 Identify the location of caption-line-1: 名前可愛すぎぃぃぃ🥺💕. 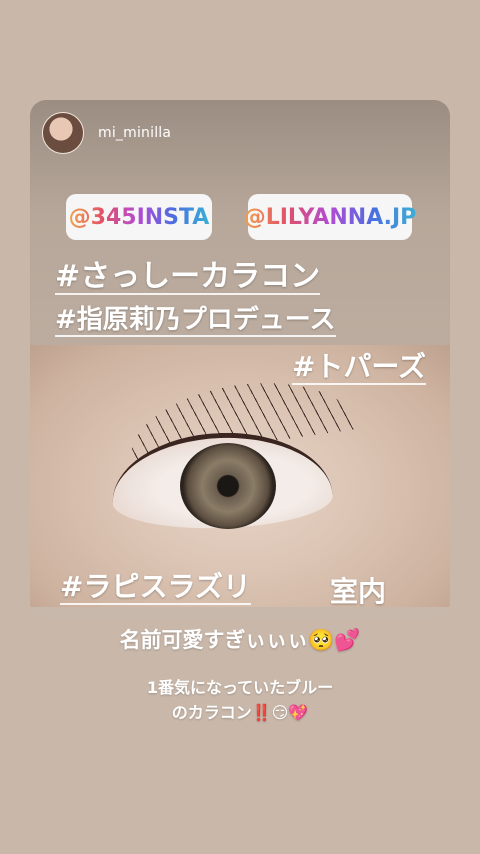
(240, 640).